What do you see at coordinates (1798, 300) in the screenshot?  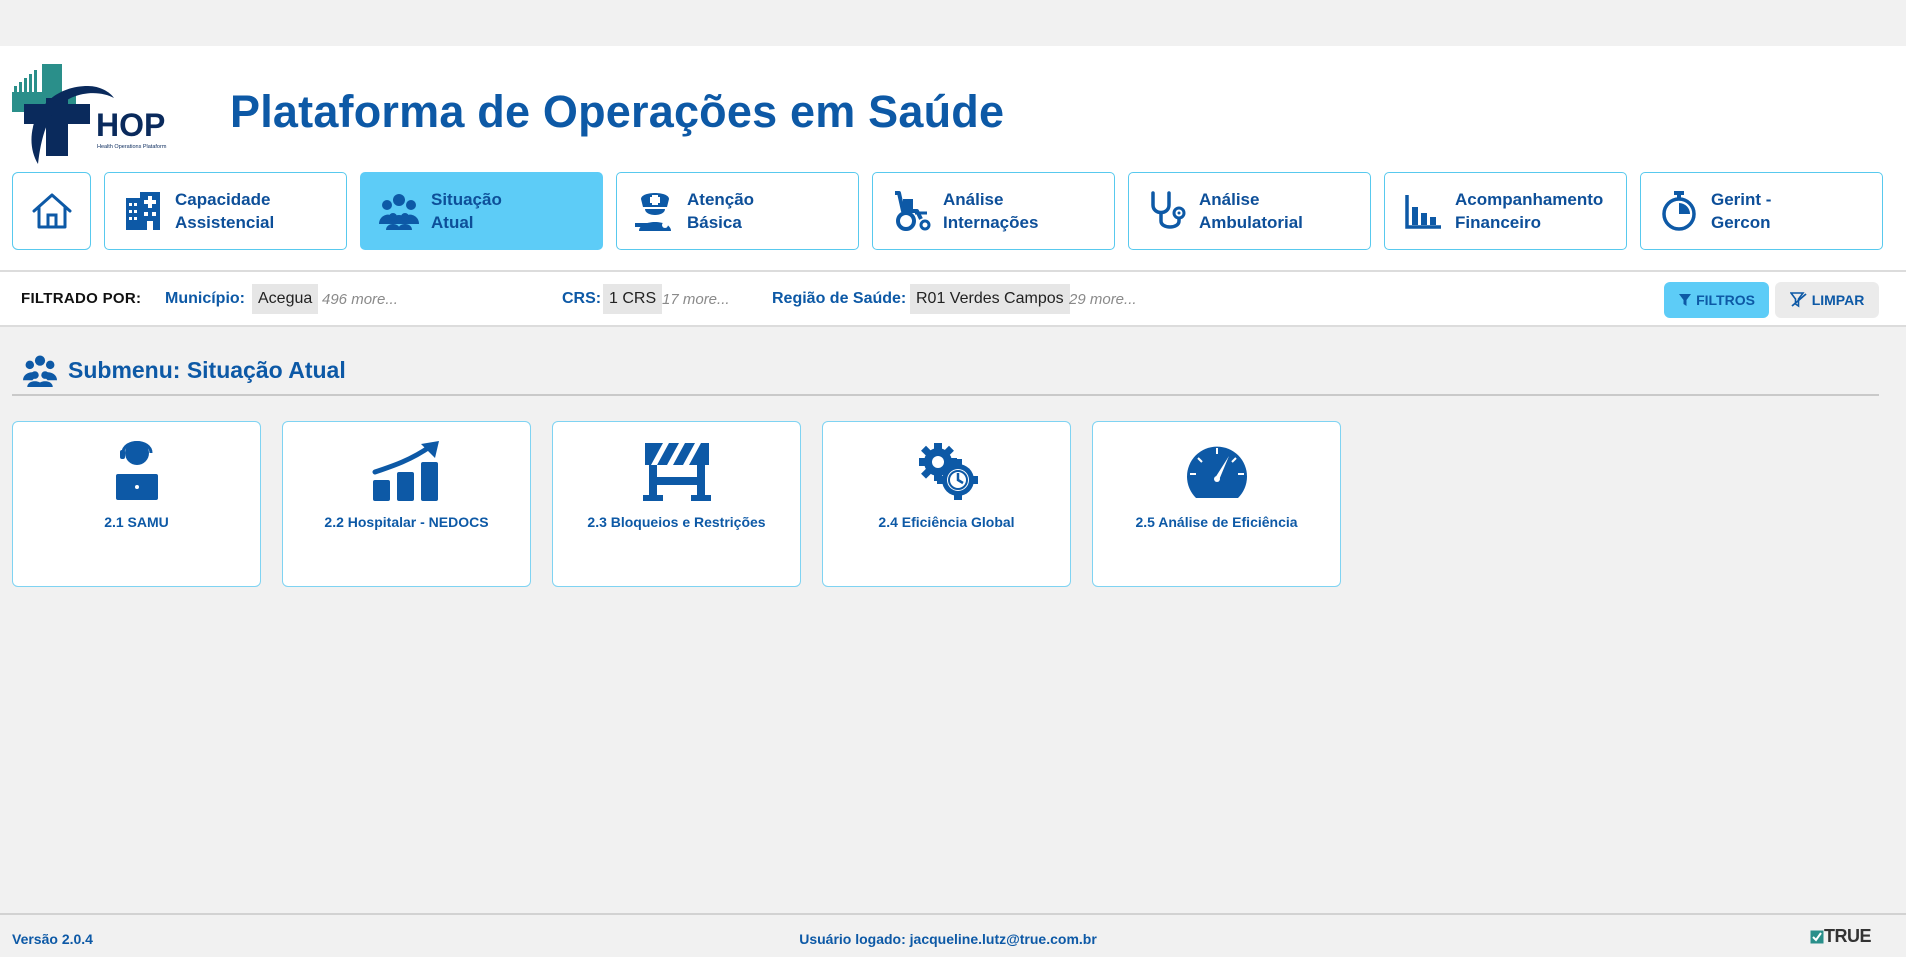 I see `clear-filter-icon` at bounding box center [1798, 300].